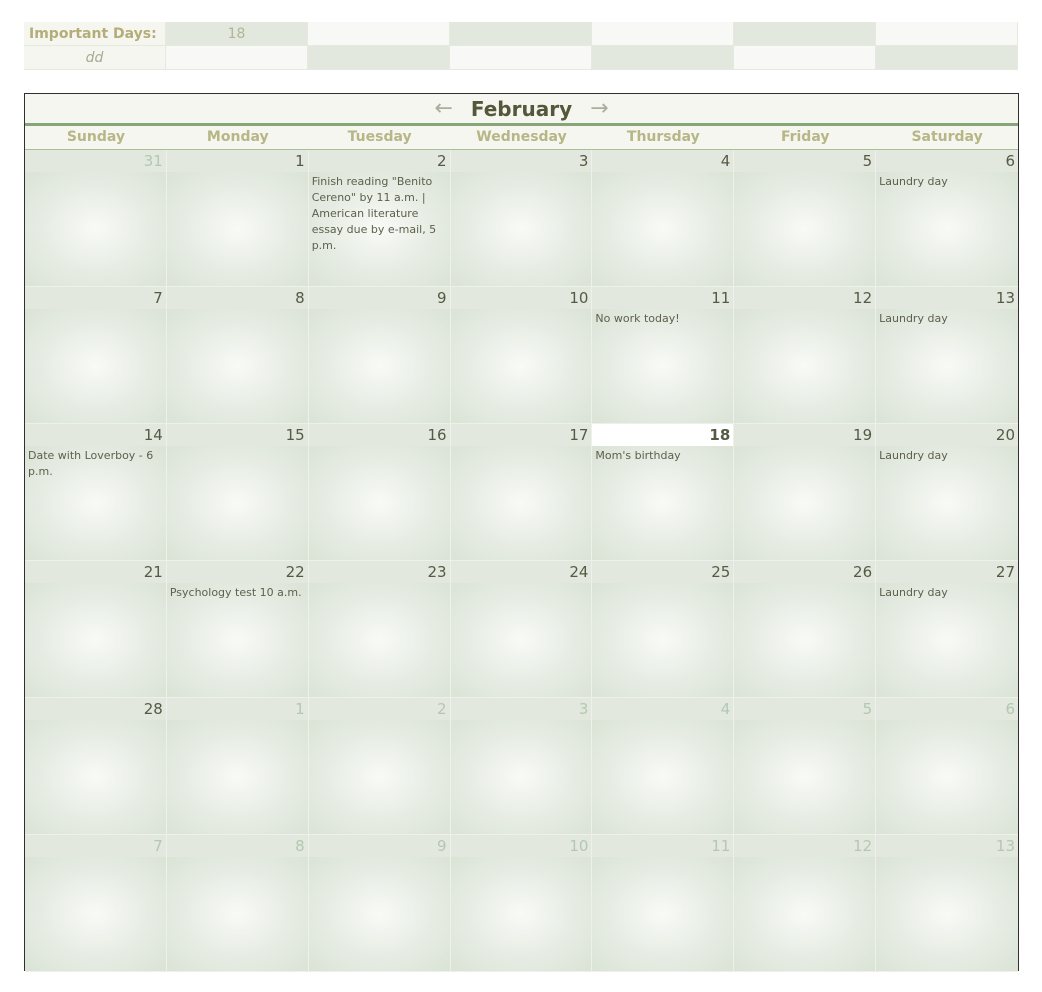 This screenshot has height=992, width=1042. I want to click on calendar-day-cell: 16, so click(379, 492).